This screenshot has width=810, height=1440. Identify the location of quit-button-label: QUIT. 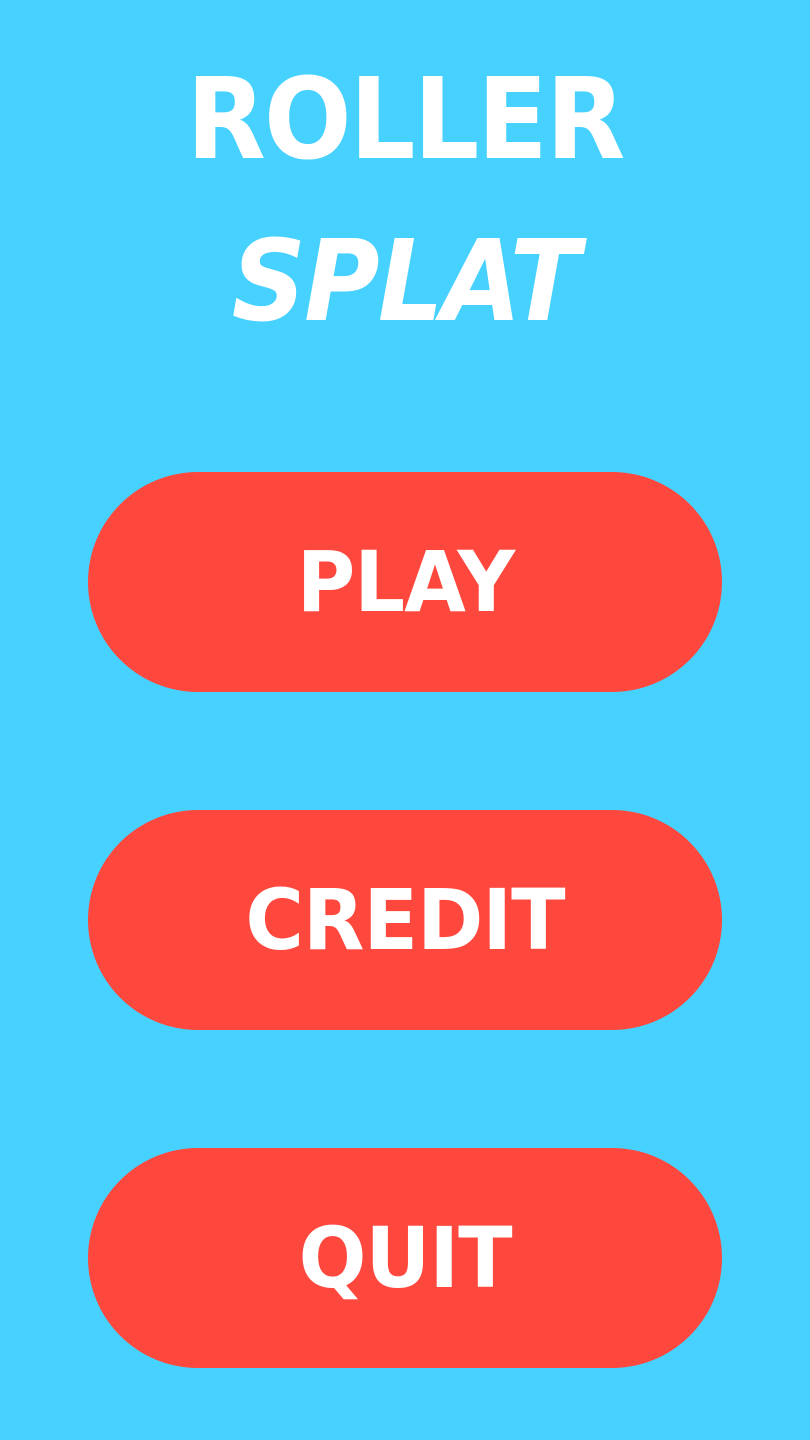
(405, 1258).